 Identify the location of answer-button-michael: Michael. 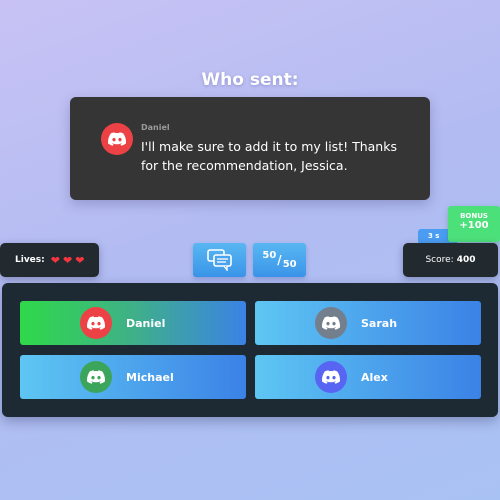
(133, 377).